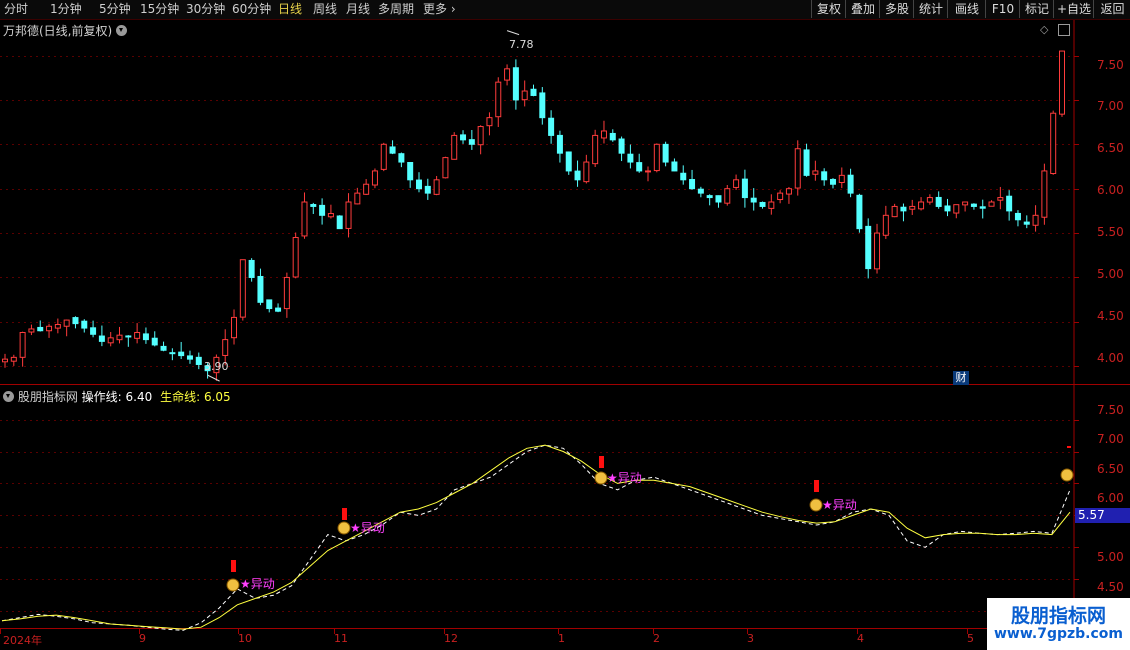 The height and width of the screenshot is (650, 1130). What do you see at coordinates (1102, 515) in the screenshot?
I see `current-value-badge: 5.57` at bounding box center [1102, 515].